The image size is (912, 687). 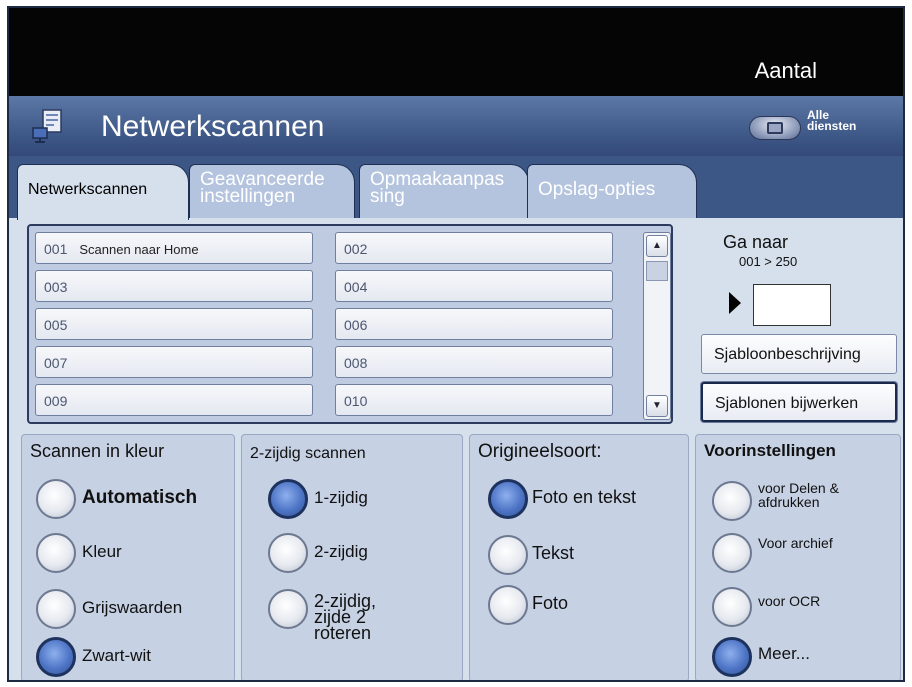 I want to click on duplex-scanning-title: 2-zijdig scannen, so click(x=308, y=453).